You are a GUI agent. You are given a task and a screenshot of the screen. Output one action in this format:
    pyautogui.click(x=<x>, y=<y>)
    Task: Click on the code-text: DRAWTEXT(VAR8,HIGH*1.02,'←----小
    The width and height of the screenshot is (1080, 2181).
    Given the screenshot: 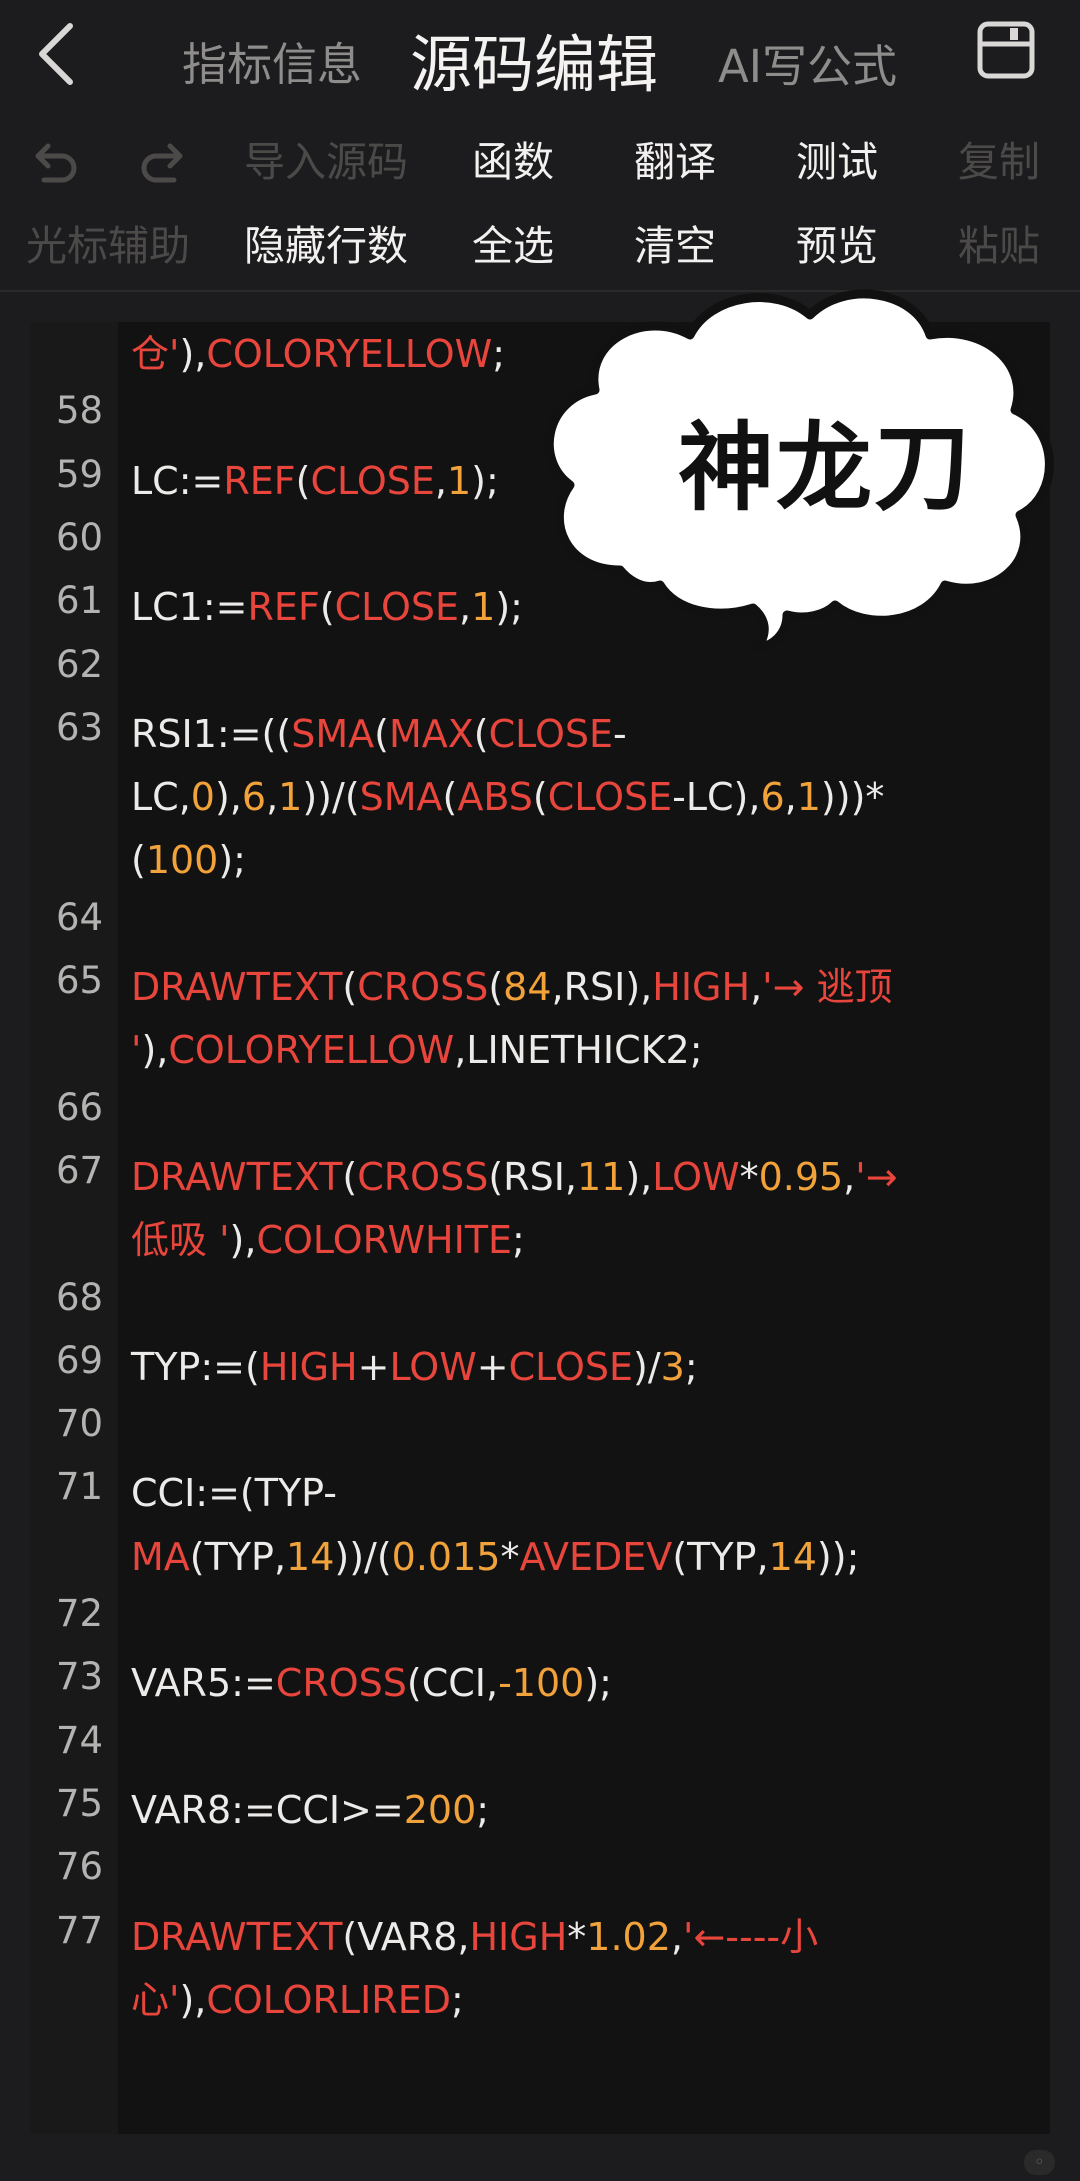 What is the action you would take?
    pyautogui.click(x=474, y=1937)
    